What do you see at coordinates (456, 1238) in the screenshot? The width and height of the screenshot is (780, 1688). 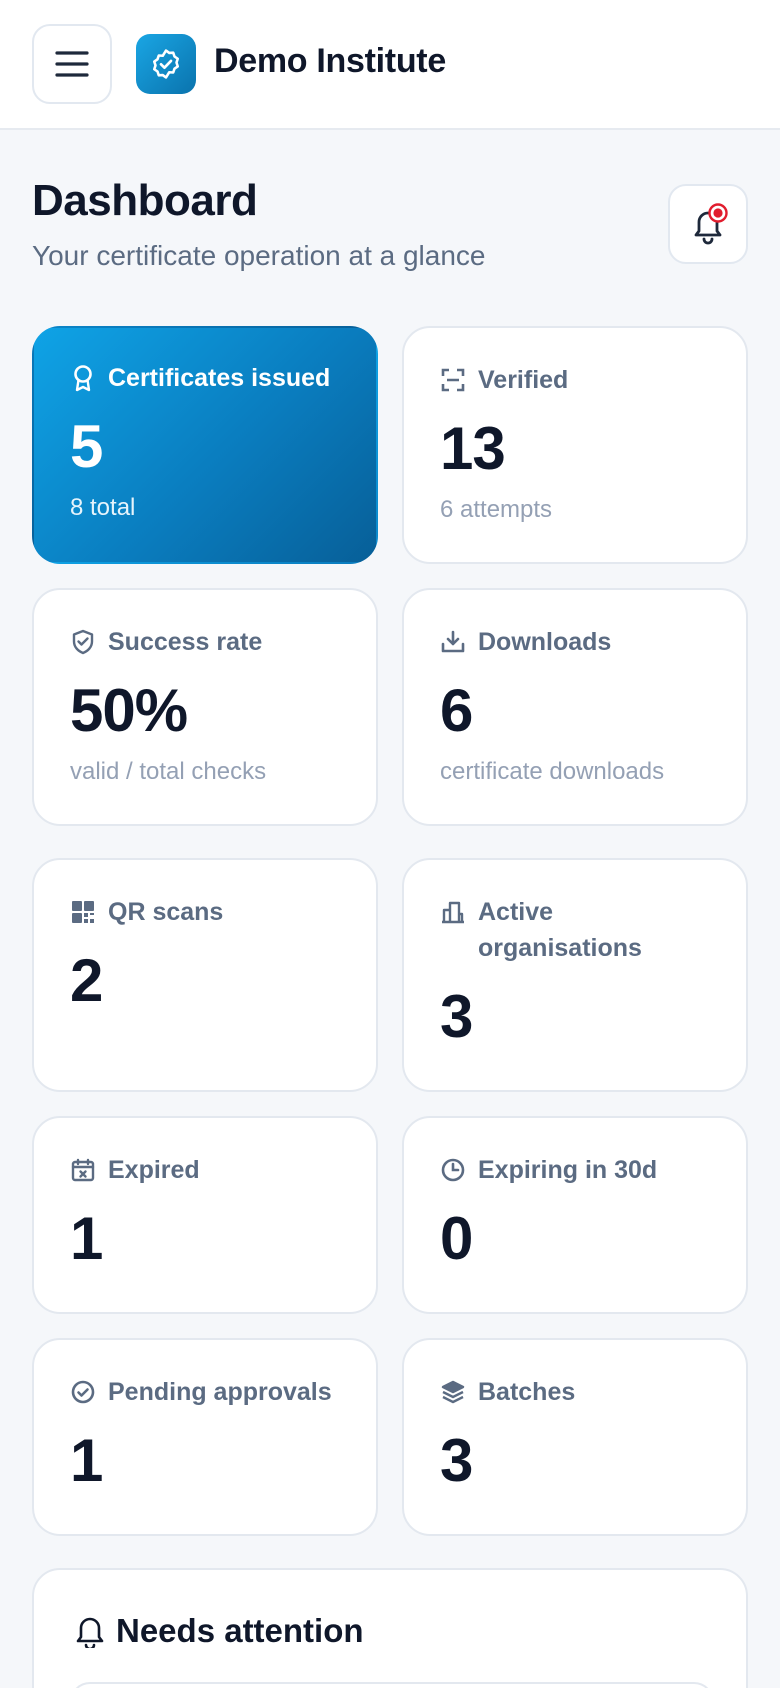 I see `stat-value: 0` at bounding box center [456, 1238].